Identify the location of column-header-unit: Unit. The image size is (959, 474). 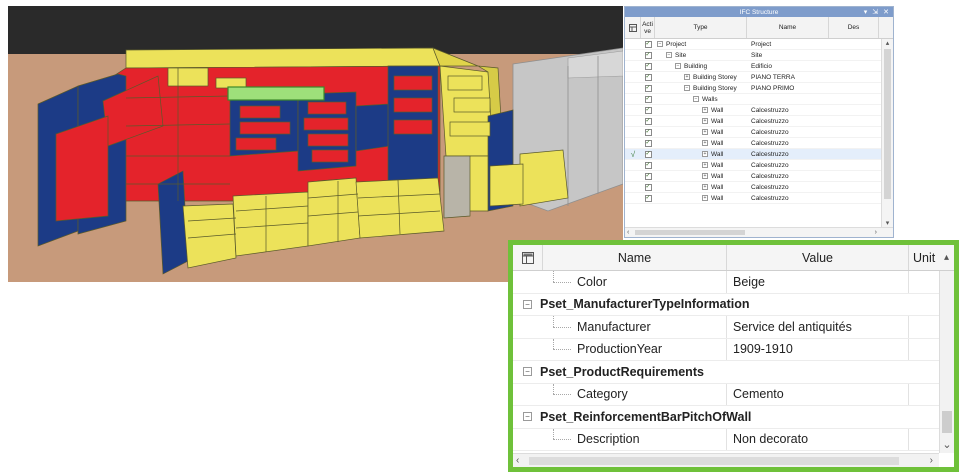
(924, 257).